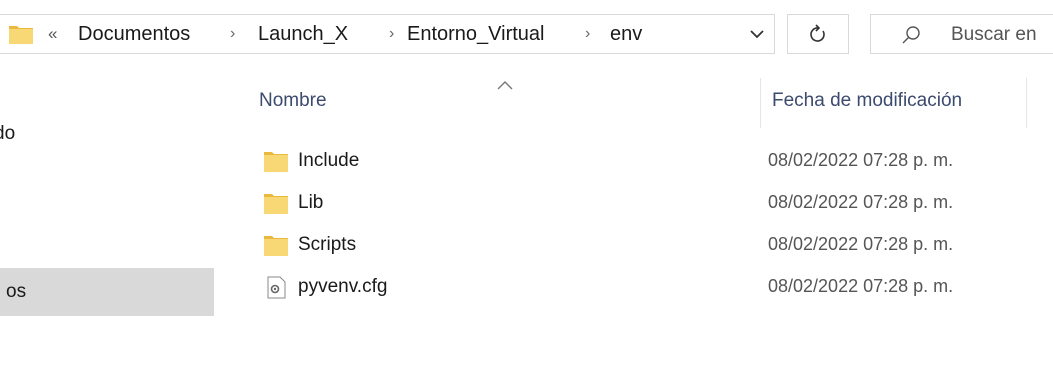 Image resolution: width=1053 pixels, height=367 pixels. Describe the element at coordinates (134, 34) in the screenshot. I see `breadcrumb-item-documentos: Documentos` at that location.